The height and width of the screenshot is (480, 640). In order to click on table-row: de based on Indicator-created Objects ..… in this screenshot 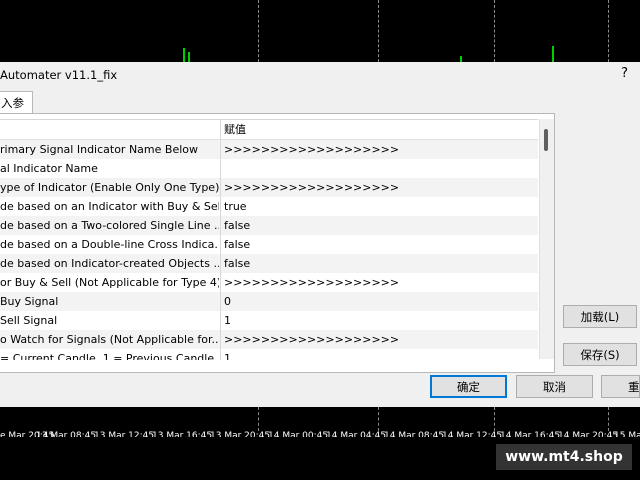, I will do `click(269, 264)`.